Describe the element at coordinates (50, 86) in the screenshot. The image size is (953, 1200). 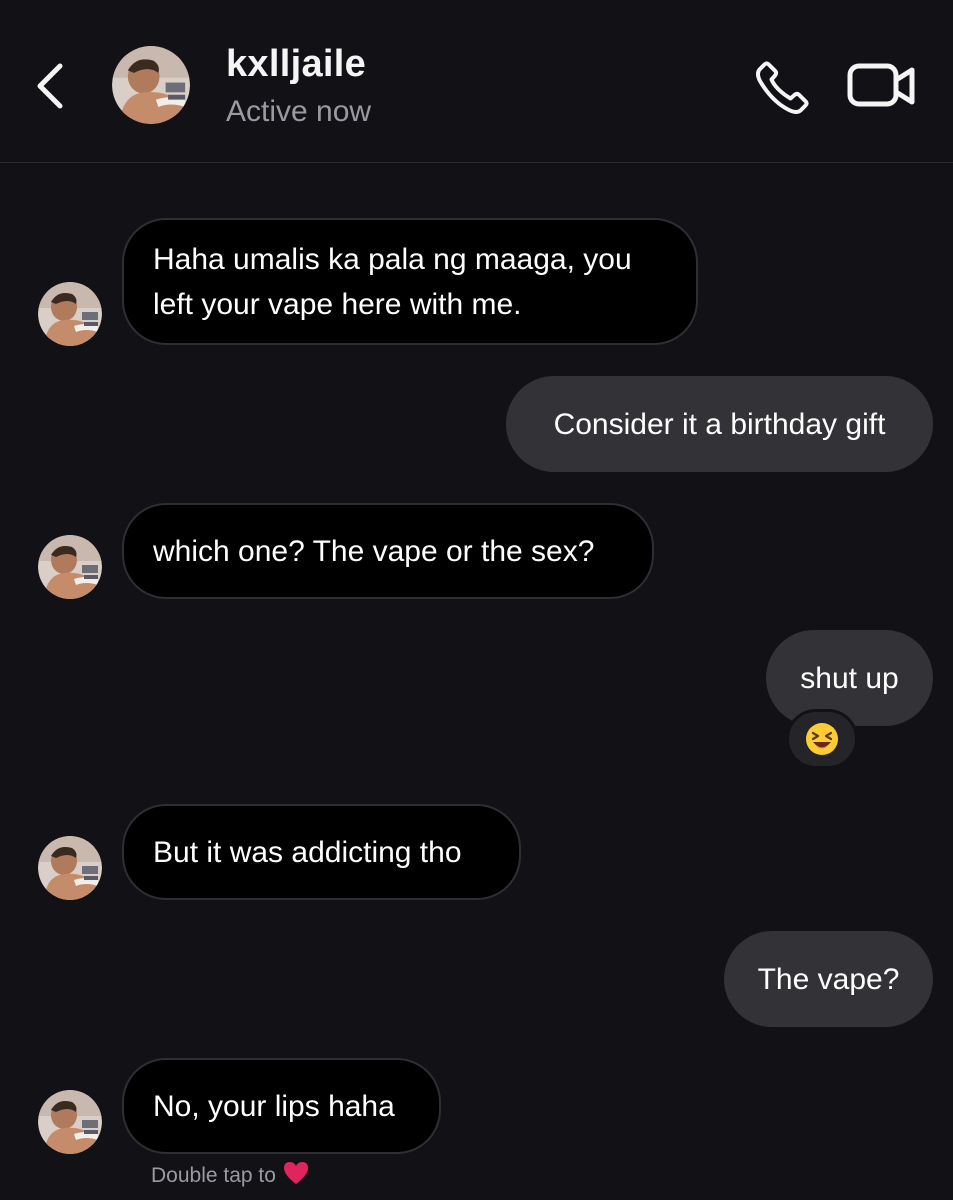
I see `chevron-left-icon` at that location.